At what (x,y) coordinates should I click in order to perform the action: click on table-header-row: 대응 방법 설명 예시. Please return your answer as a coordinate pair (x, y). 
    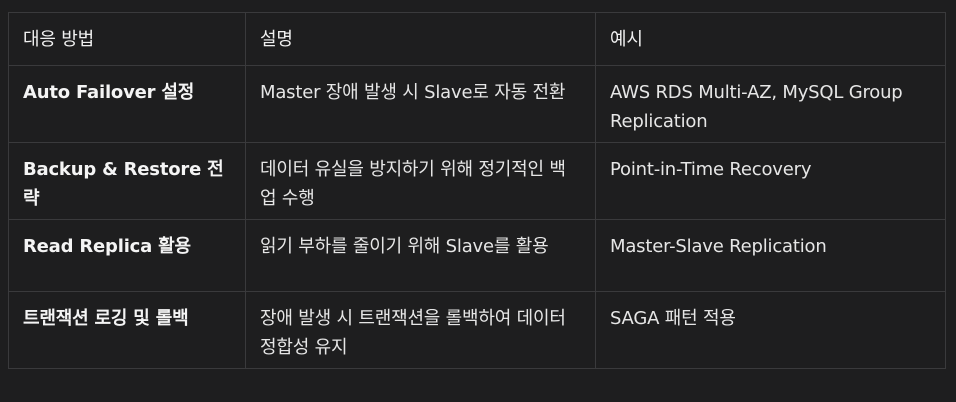
    Looking at the image, I should click on (477, 39).